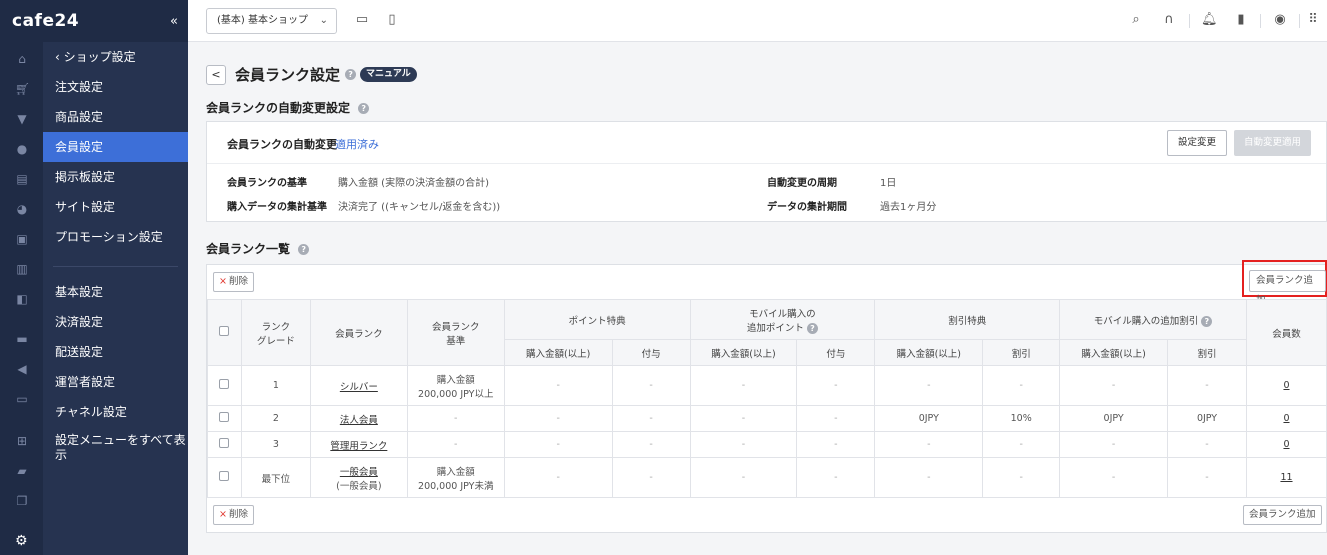 This screenshot has width=1327, height=555. I want to click on aggregation-value-text: 決済完了 ((キャンセル/返金を含む)), so click(419, 207).